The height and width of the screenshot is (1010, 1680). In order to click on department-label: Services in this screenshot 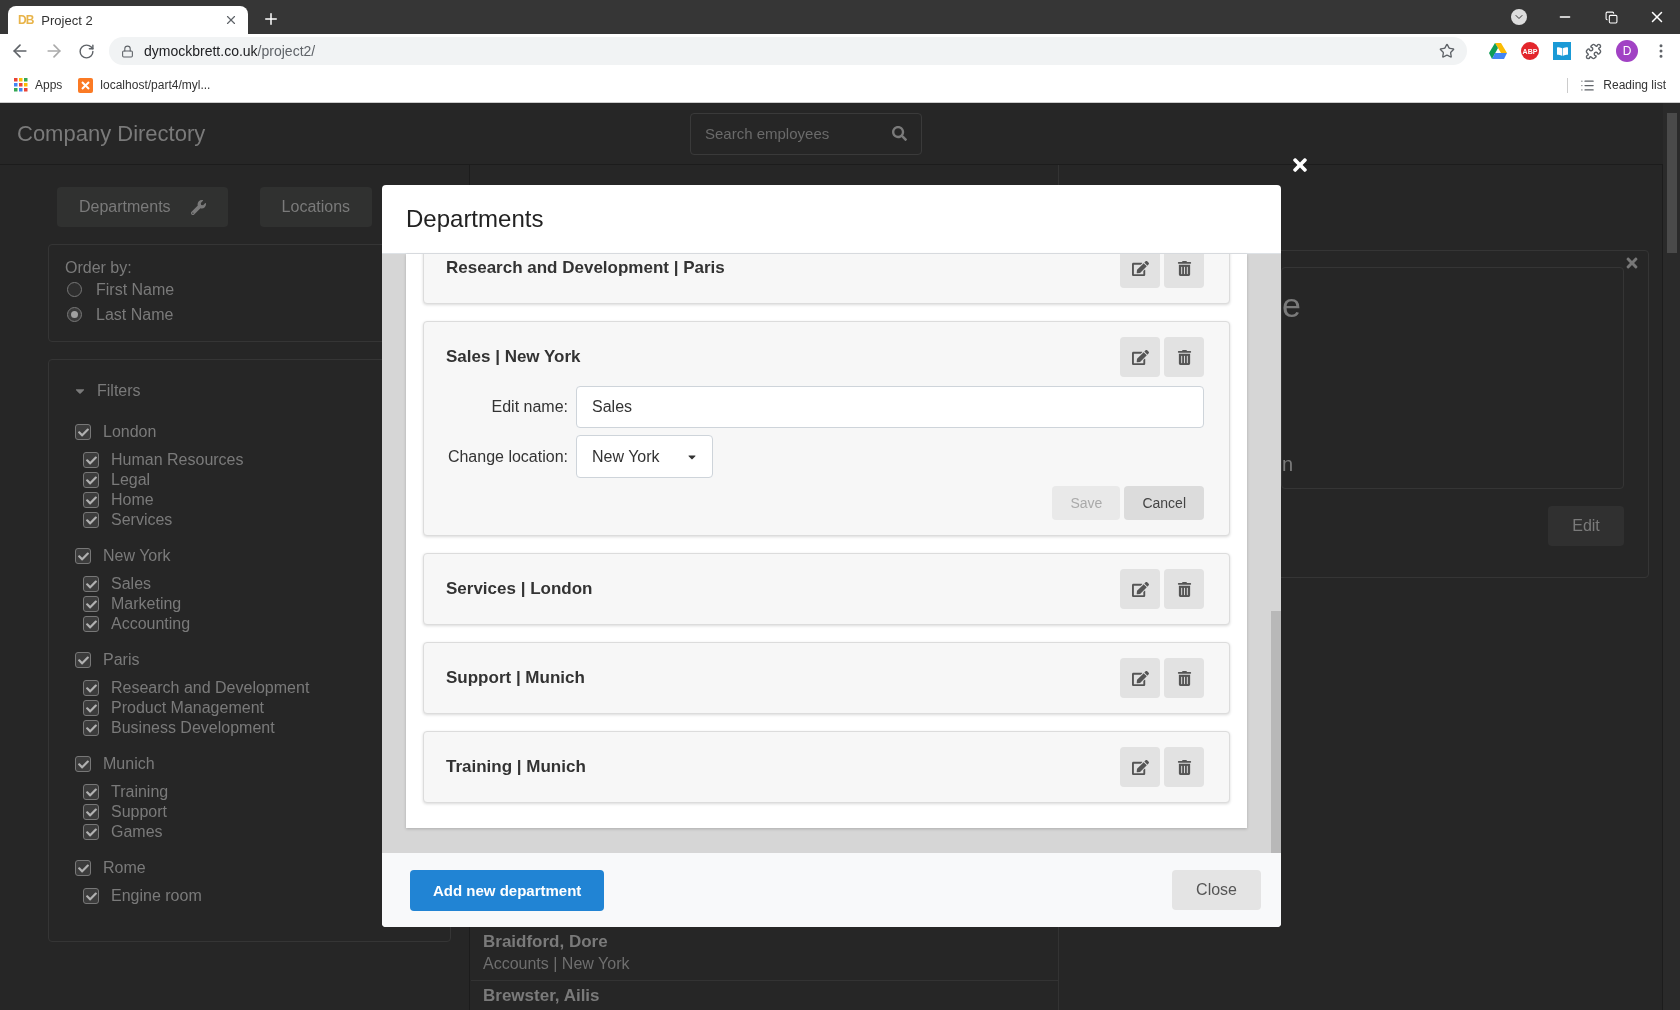, I will do `click(142, 520)`.